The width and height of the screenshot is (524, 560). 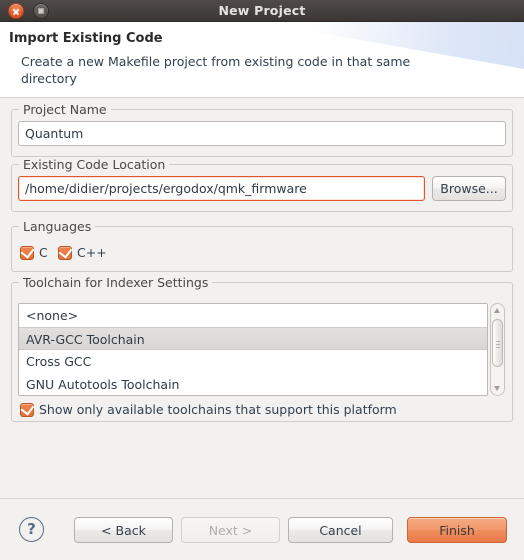 What do you see at coordinates (497, 343) in the screenshot?
I see `scrollbar-thumb` at bounding box center [497, 343].